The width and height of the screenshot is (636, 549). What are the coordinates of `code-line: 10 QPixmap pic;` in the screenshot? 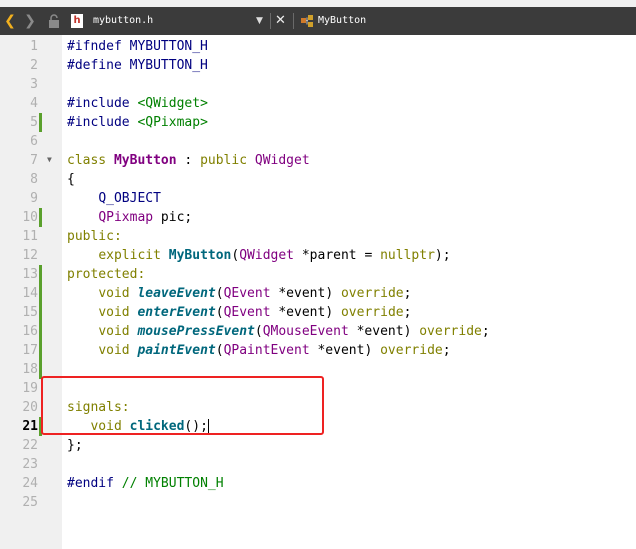 It's located at (318, 217).